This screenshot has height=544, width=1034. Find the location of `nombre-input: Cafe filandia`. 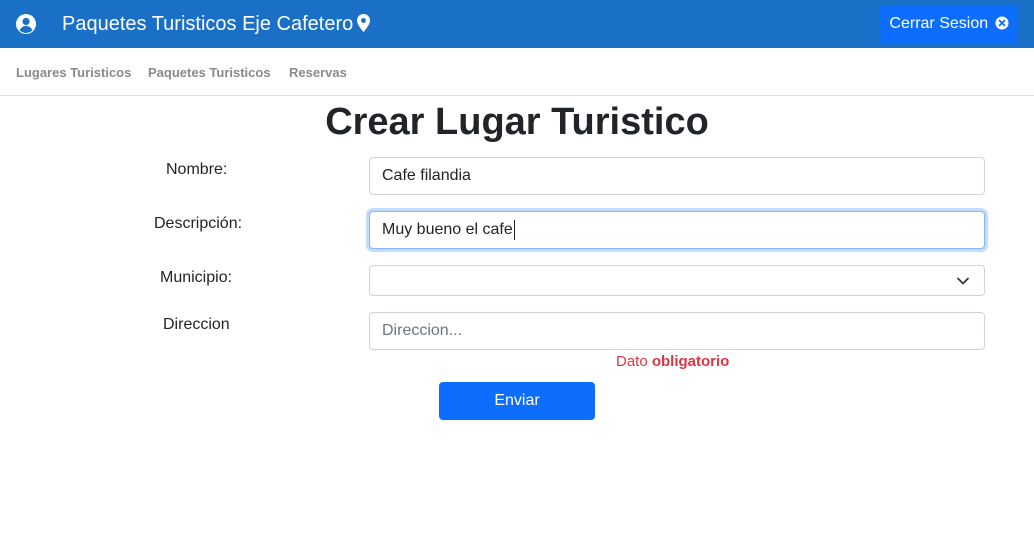

nombre-input: Cafe filandia is located at coordinates (677, 176).